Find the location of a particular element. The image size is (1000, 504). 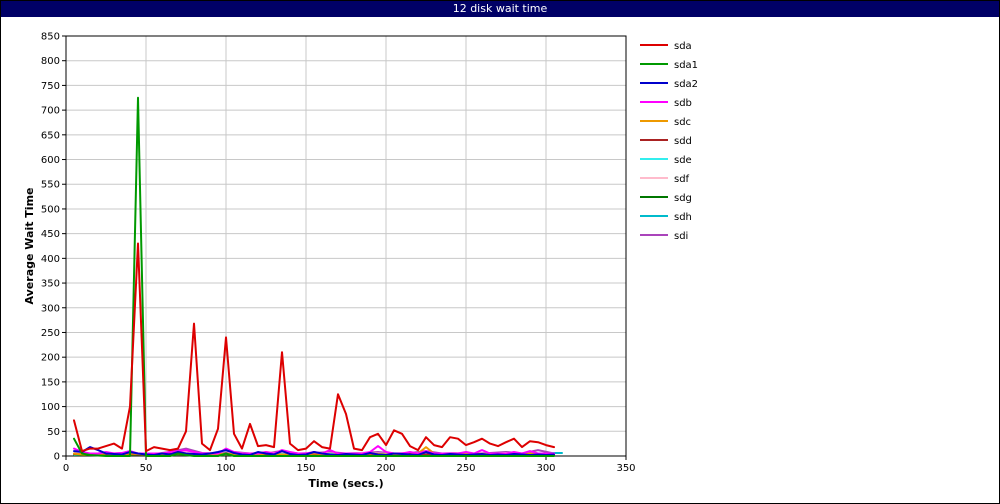

y-tick-label: 400 is located at coordinates (50, 259).